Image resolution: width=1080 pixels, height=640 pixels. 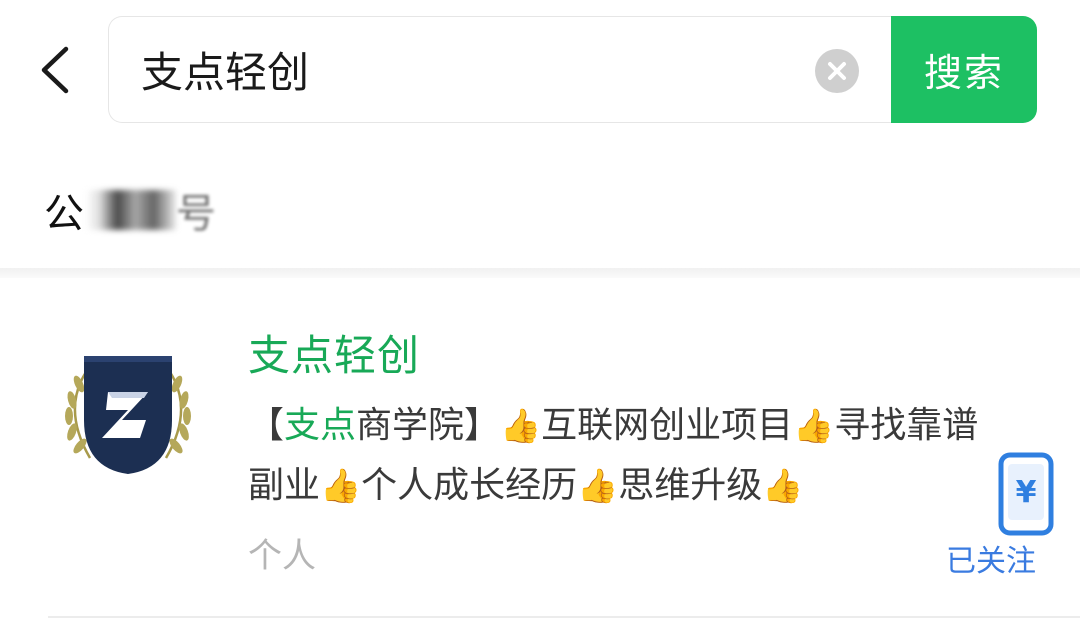 I want to click on phone-yuan-icon: ¥, so click(x=1026, y=494).